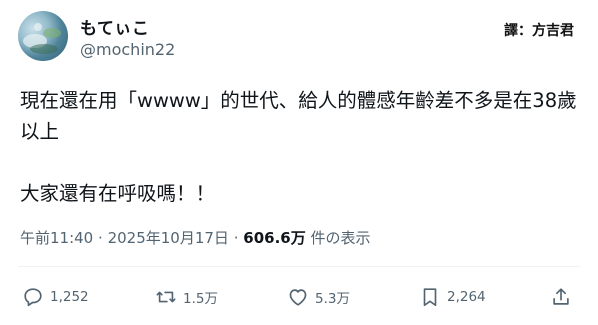  I want to click on view-count-label: 件の表示, so click(340, 238).